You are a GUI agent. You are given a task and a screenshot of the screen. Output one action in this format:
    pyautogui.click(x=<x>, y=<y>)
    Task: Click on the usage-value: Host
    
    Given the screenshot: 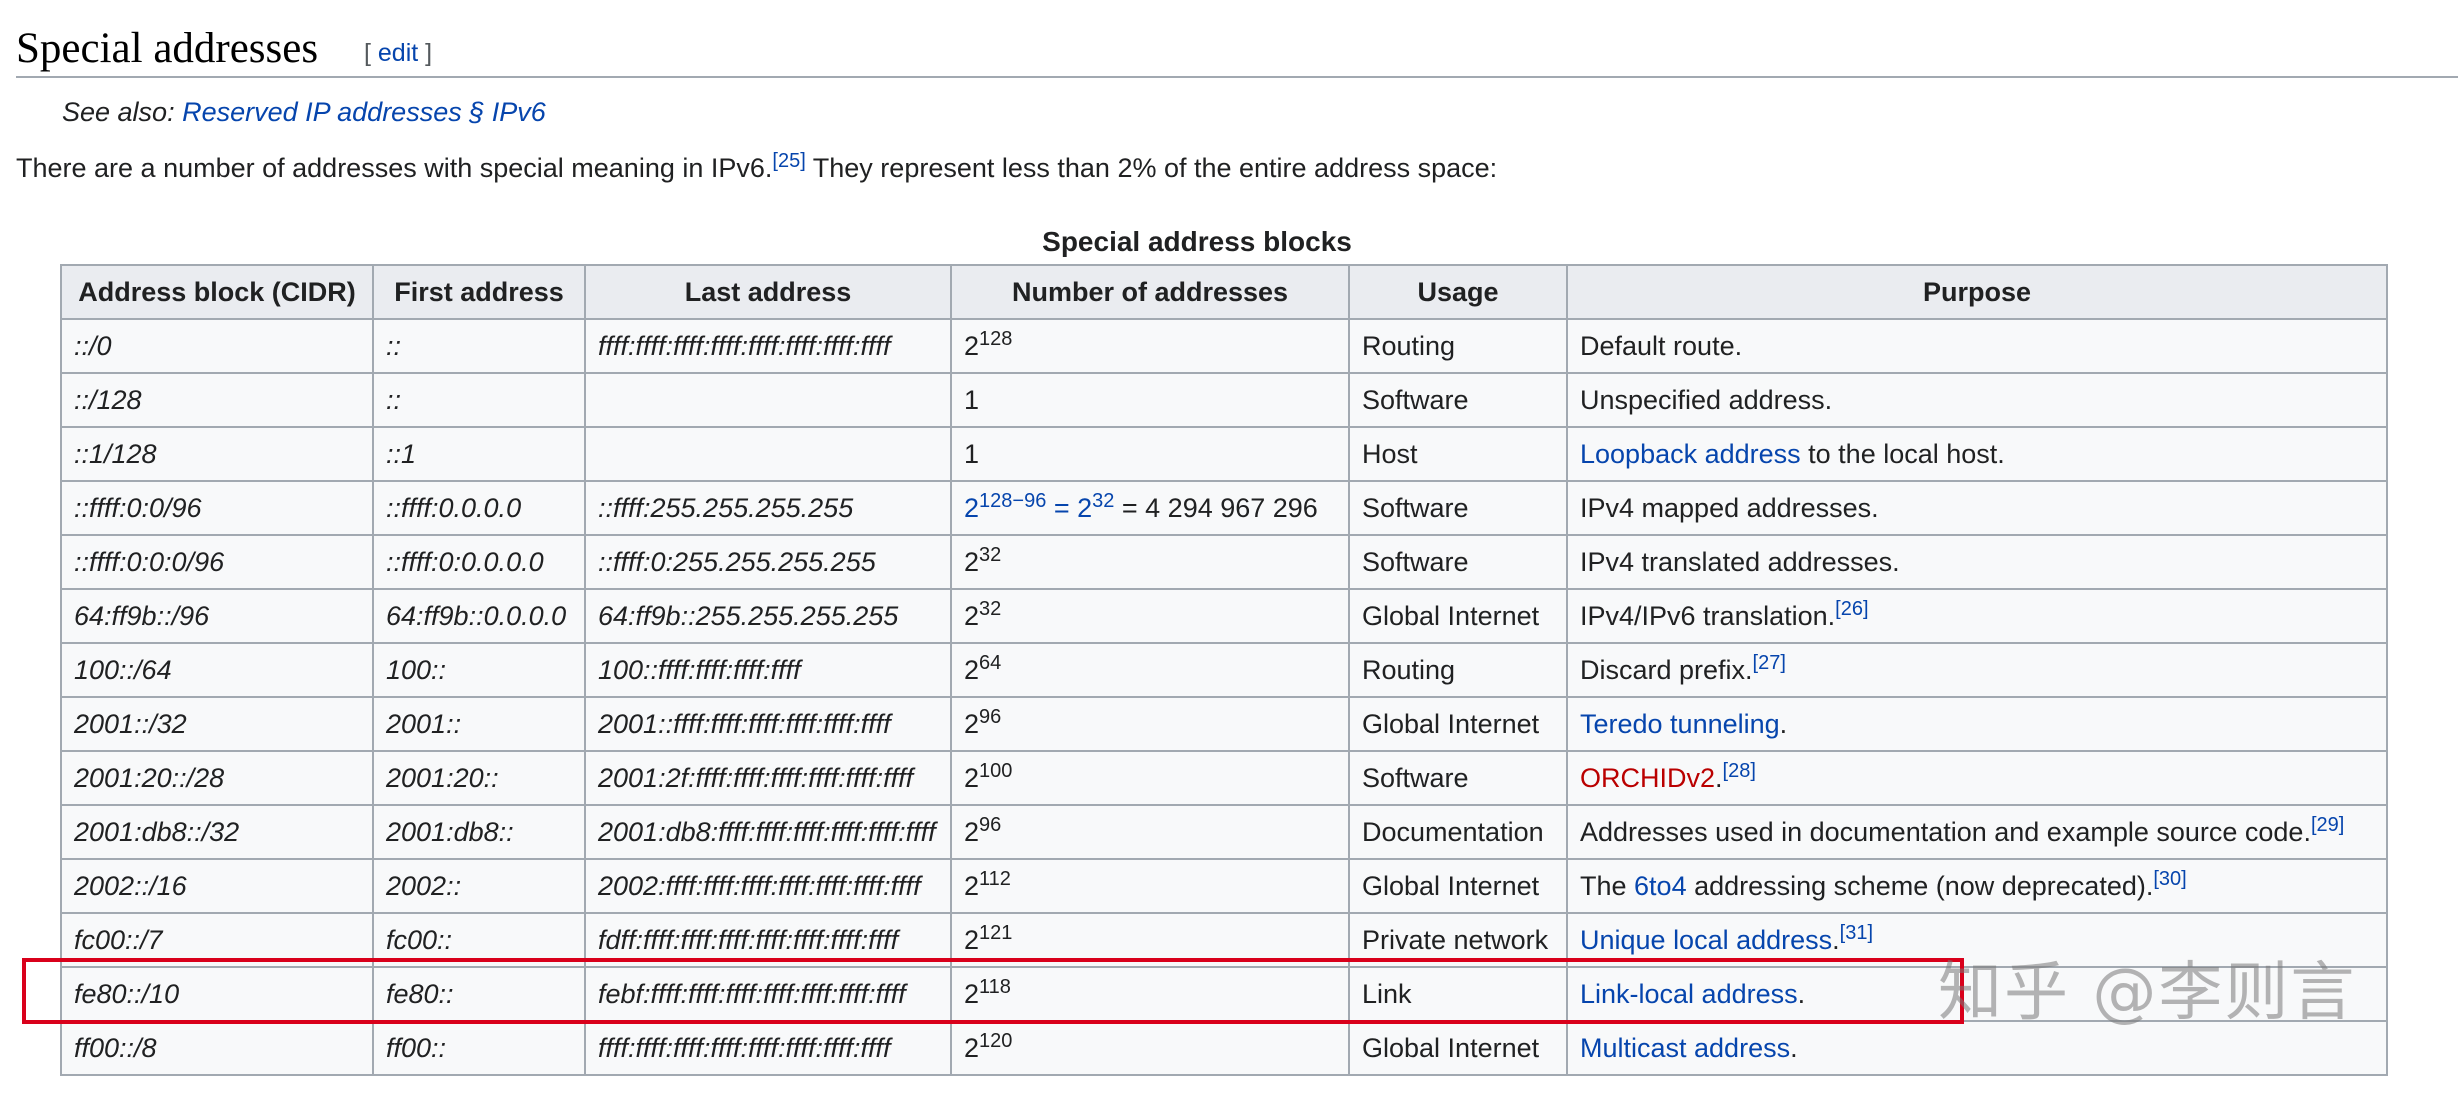 What is the action you would take?
    pyautogui.click(x=1390, y=453)
    